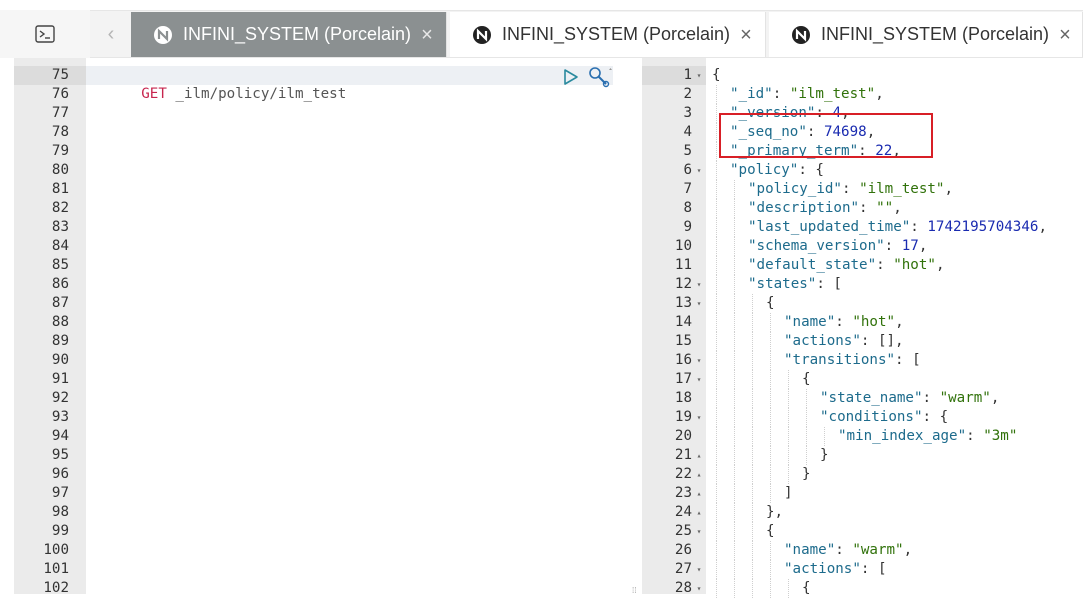 The image size is (1083, 598). Describe the element at coordinates (600, 79) in the screenshot. I see `request-settings-button` at that location.